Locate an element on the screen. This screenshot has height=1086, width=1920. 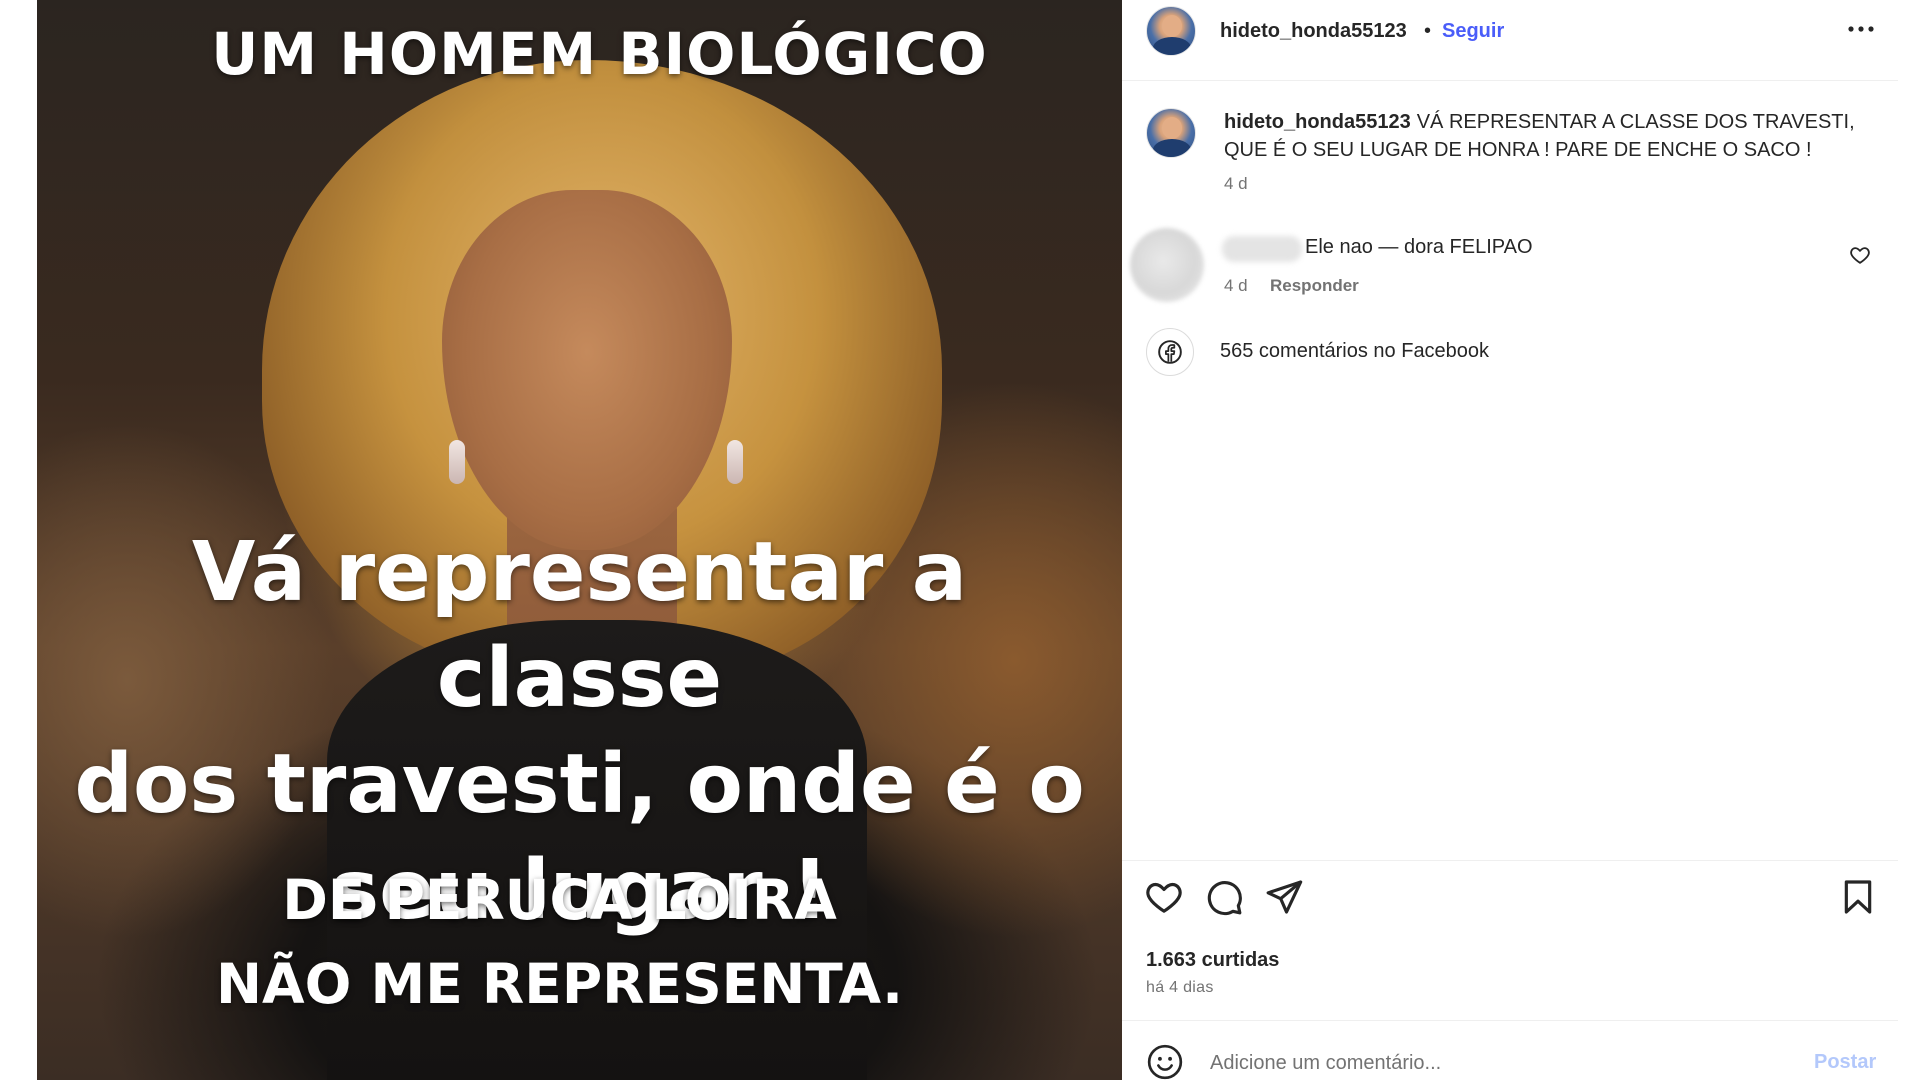
commenter-name-blurred is located at coordinates (1262, 249).